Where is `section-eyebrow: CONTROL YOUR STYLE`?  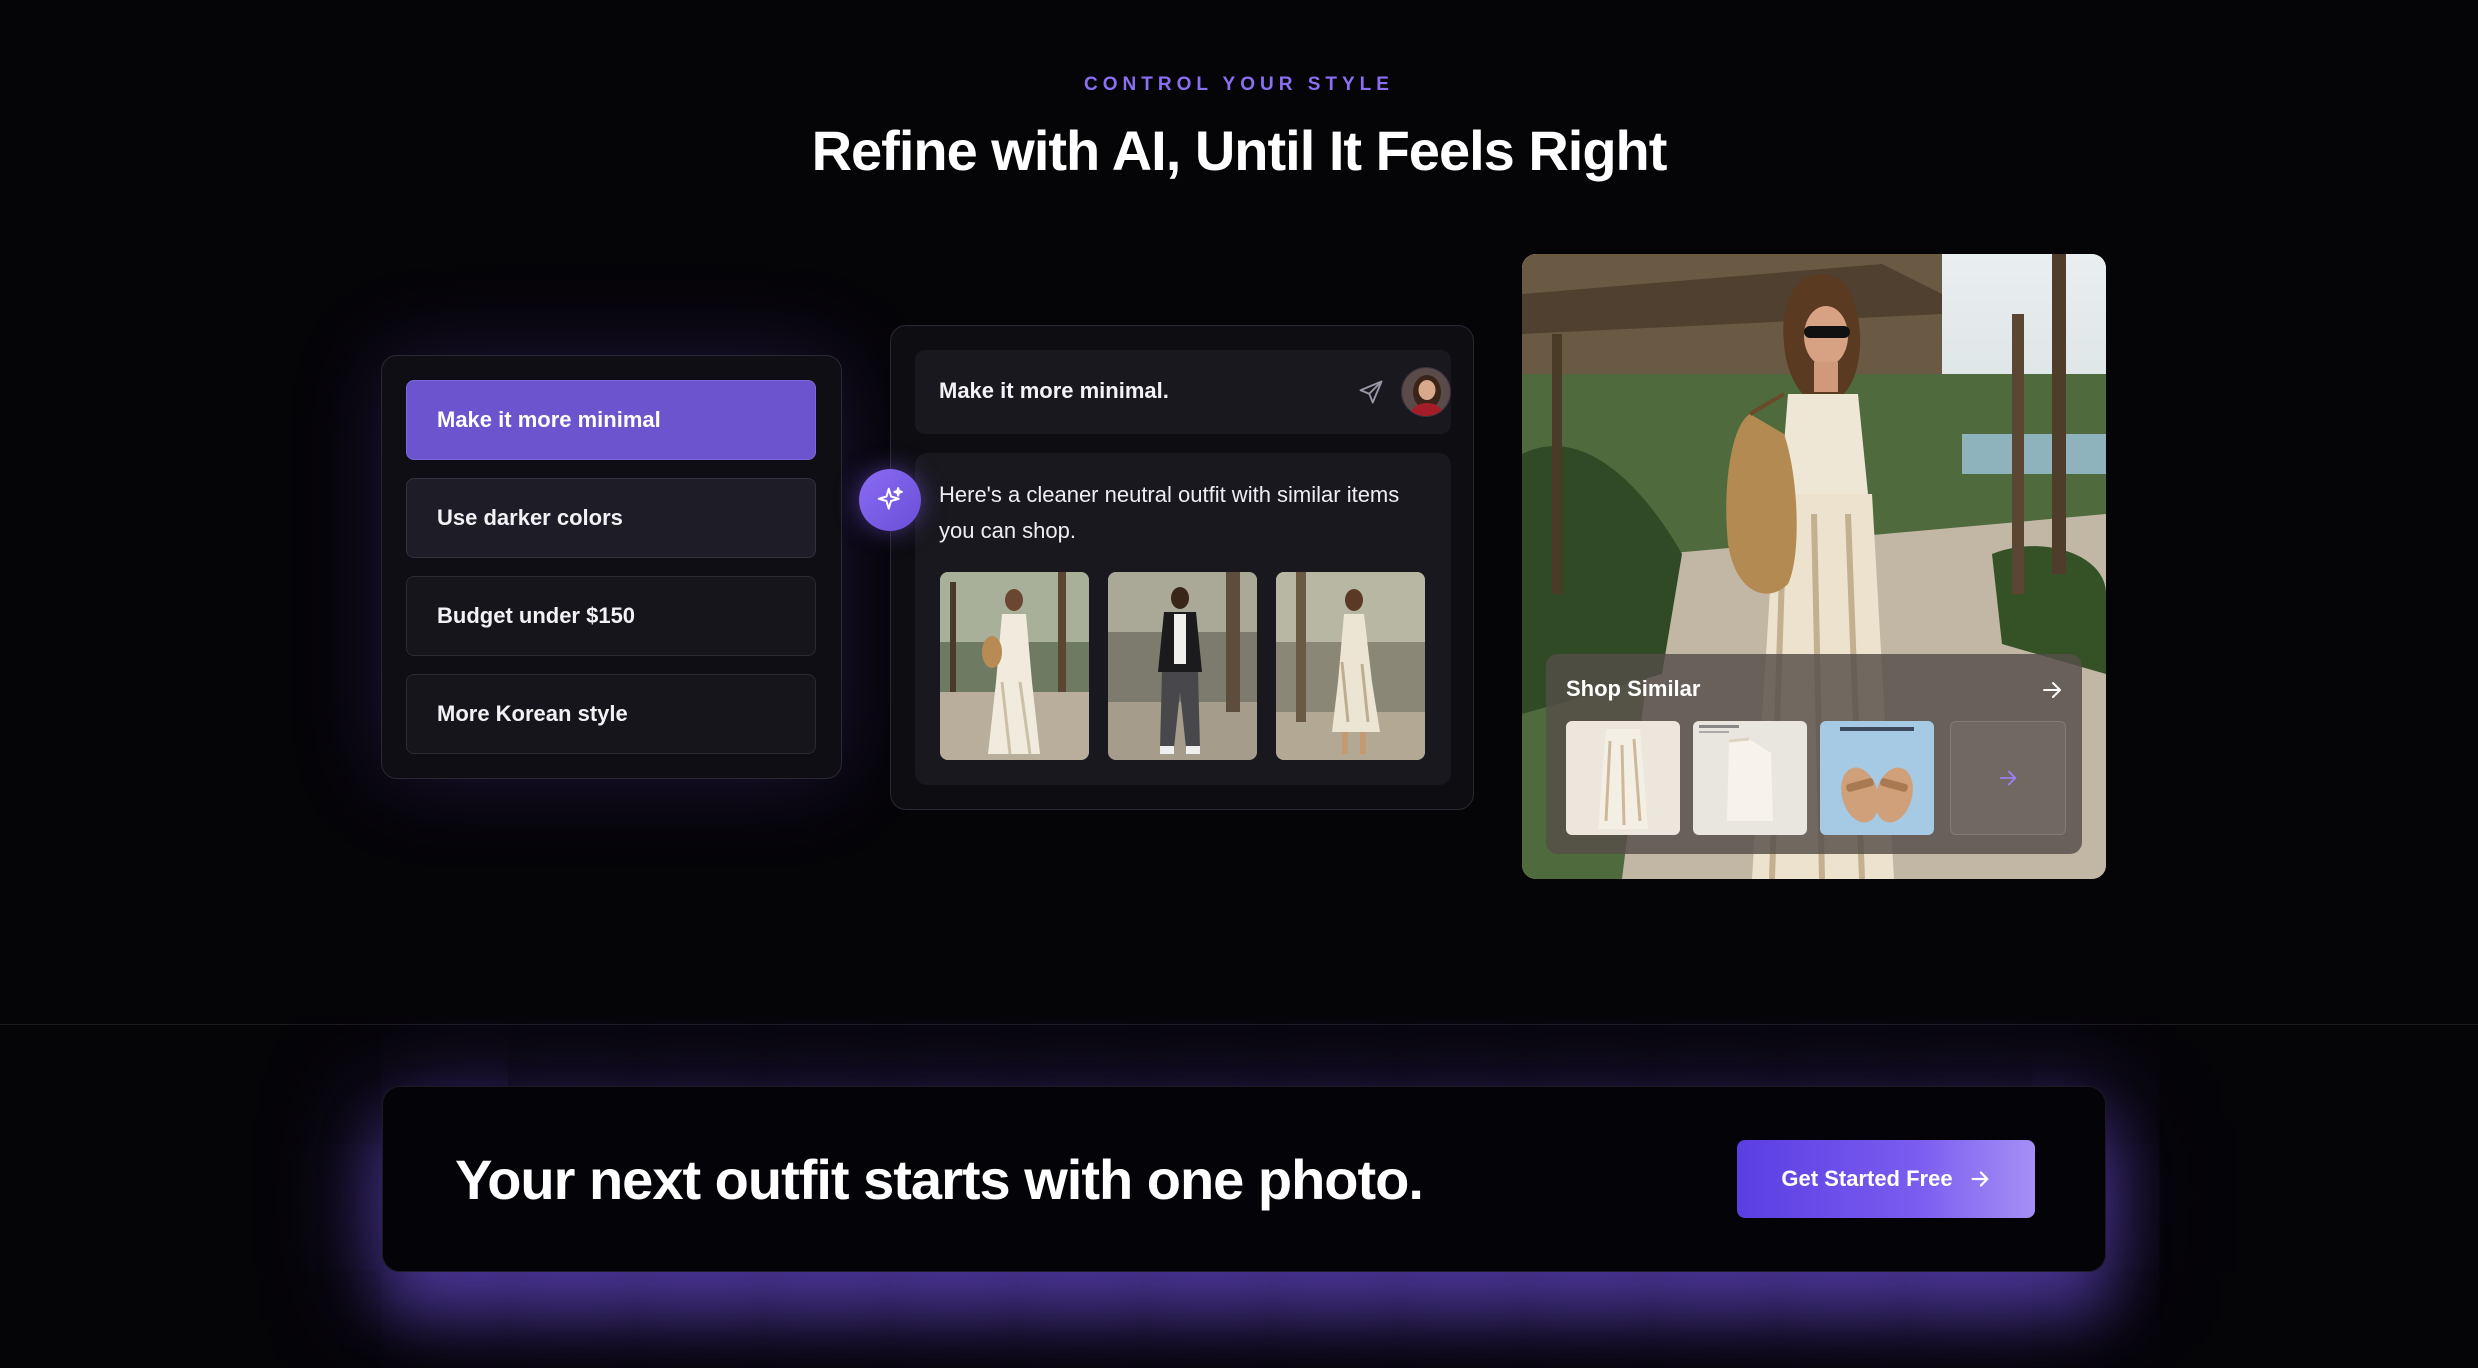
section-eyebrow: CONTROL YOUR STYLE is located at coordinates (1239, 84).